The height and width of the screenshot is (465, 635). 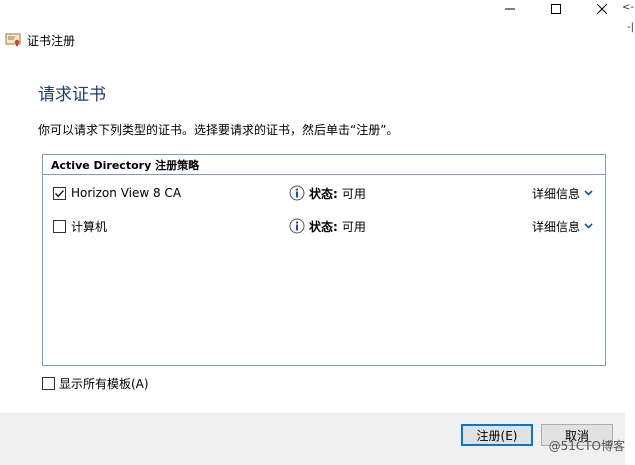 What do you see at coordinates (628, 232) in the screenshot?
I see `window-edge: <- -|` at bounding box center [628, 232].